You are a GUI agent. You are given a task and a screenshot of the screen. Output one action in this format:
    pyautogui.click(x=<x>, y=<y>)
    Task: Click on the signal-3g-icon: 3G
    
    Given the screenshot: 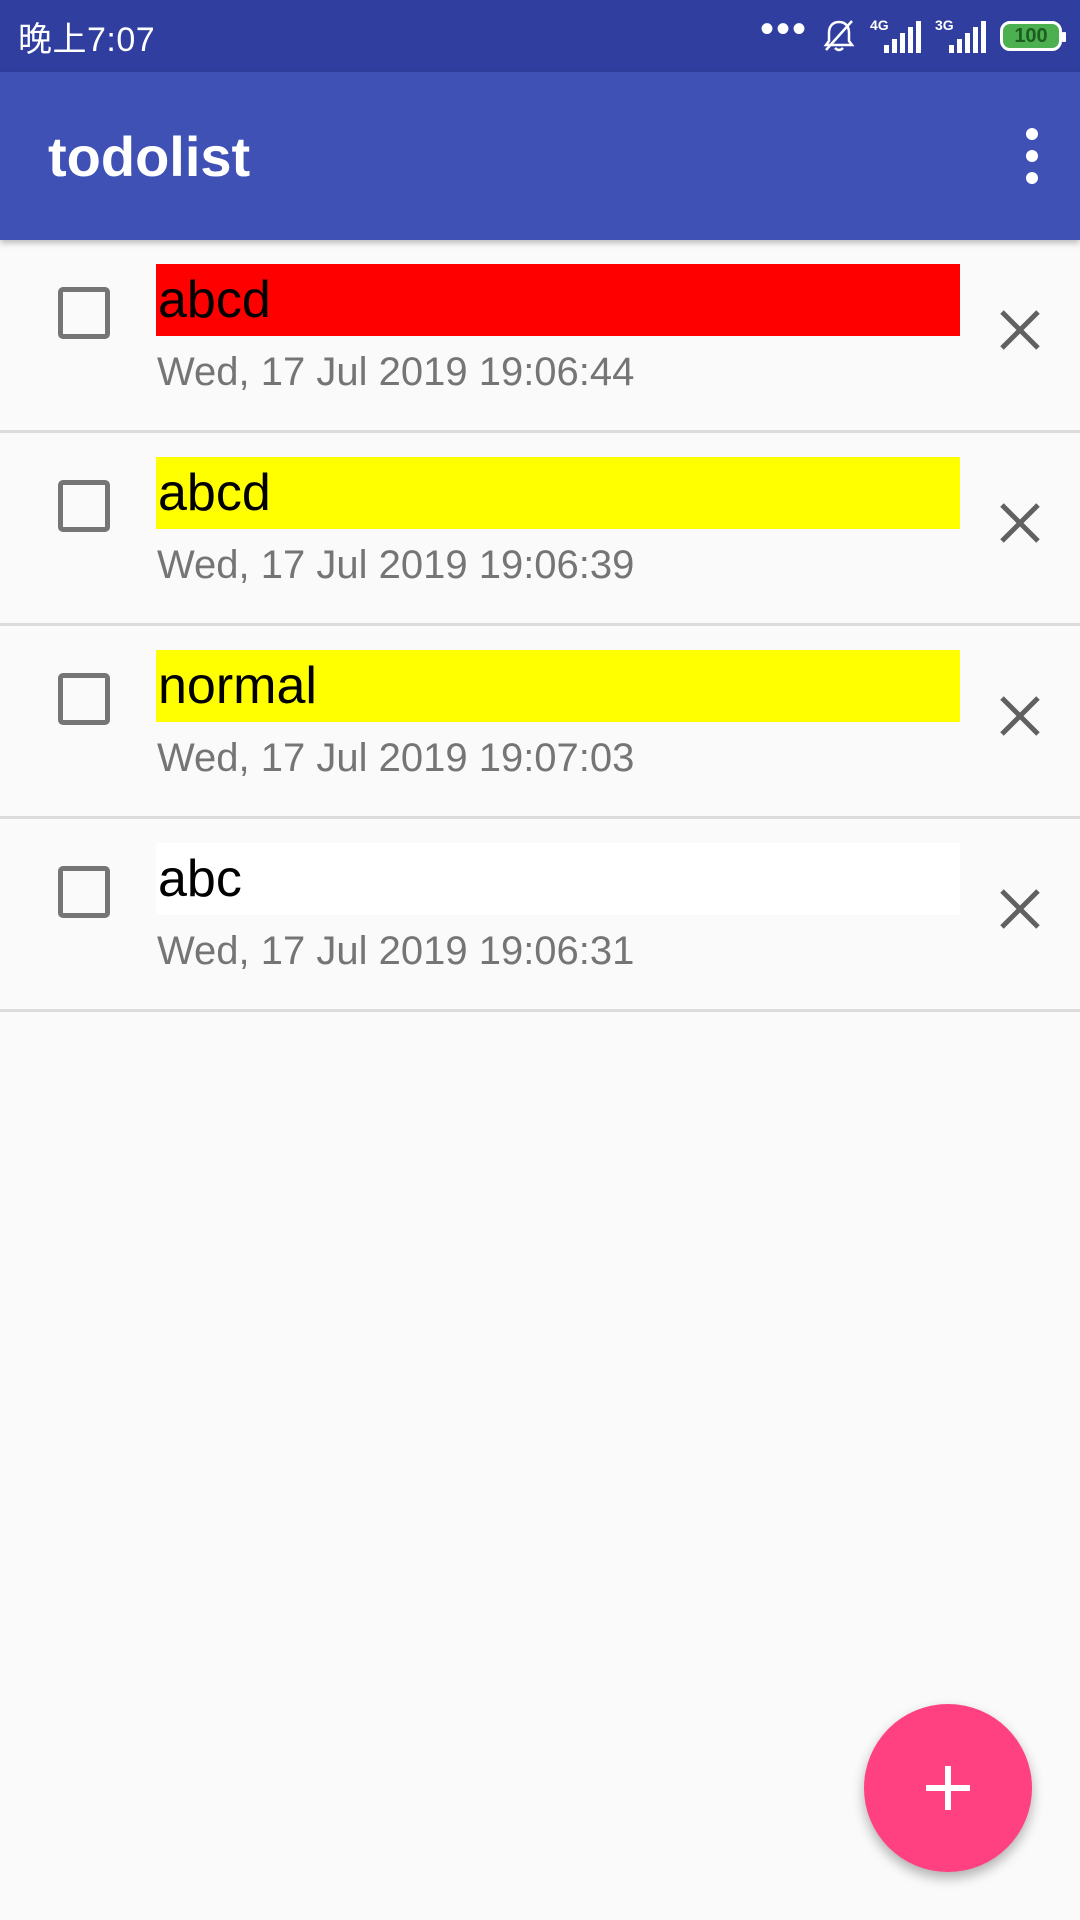 What is the action you would take?
    pyautogui.click(x=960, y=35)
    